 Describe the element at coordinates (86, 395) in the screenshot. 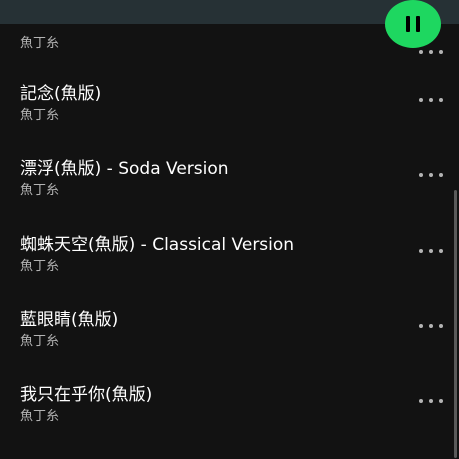

I see `track-title: 我只在乎你(魚版)` at that location.